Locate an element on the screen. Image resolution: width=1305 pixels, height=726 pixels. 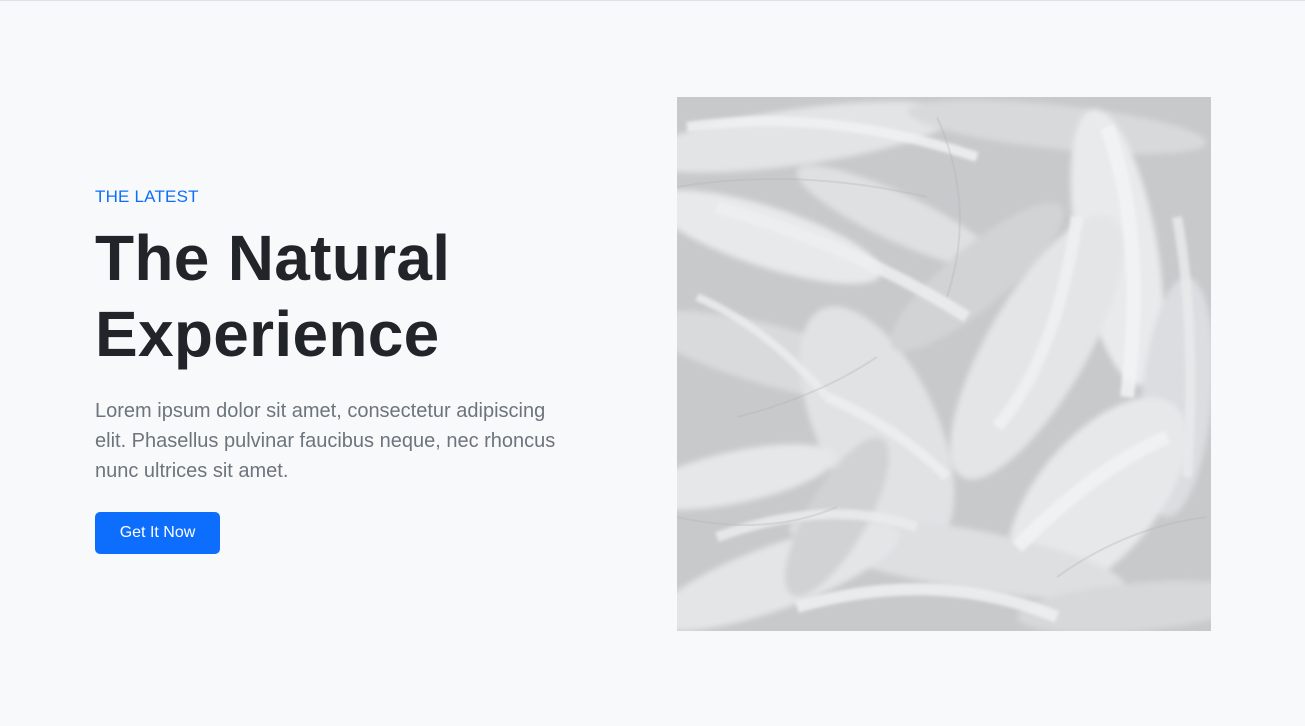
hero-headline: The Natural Experience is located at coordinates (335, 296).